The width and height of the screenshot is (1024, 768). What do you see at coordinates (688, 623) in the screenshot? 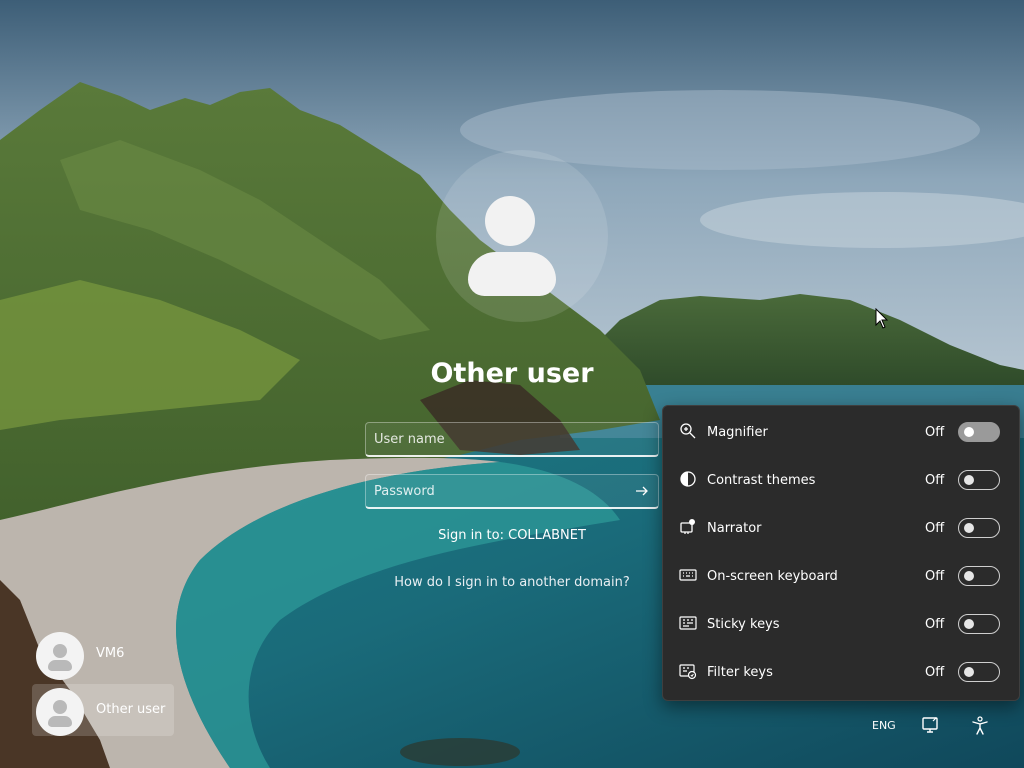
I see `sticky-keys-icon` at bounding box center [688, 623].